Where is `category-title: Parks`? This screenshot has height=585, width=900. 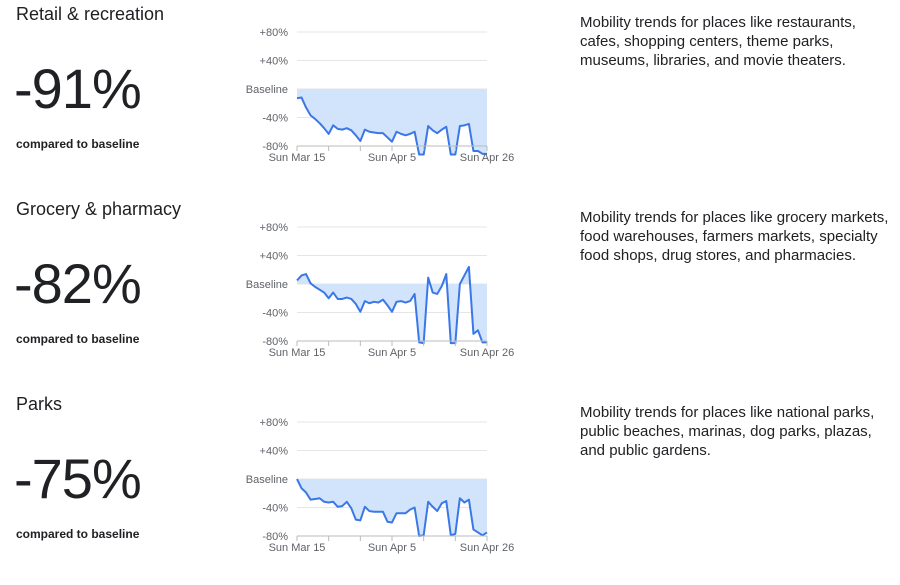
category-title: Parks is located at coordinates (39, 404).